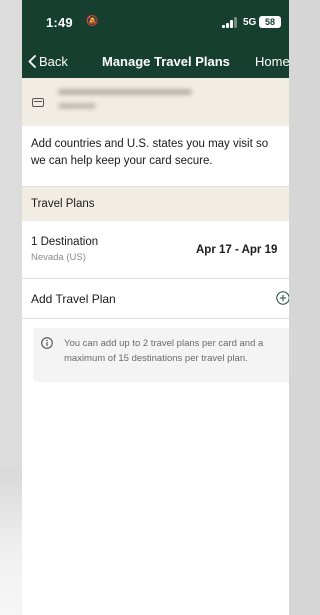 This screenshot has width=320, height=615. I want to click on travel-plan-dates: Apr 17 - Apr 19, so click(237, 250).